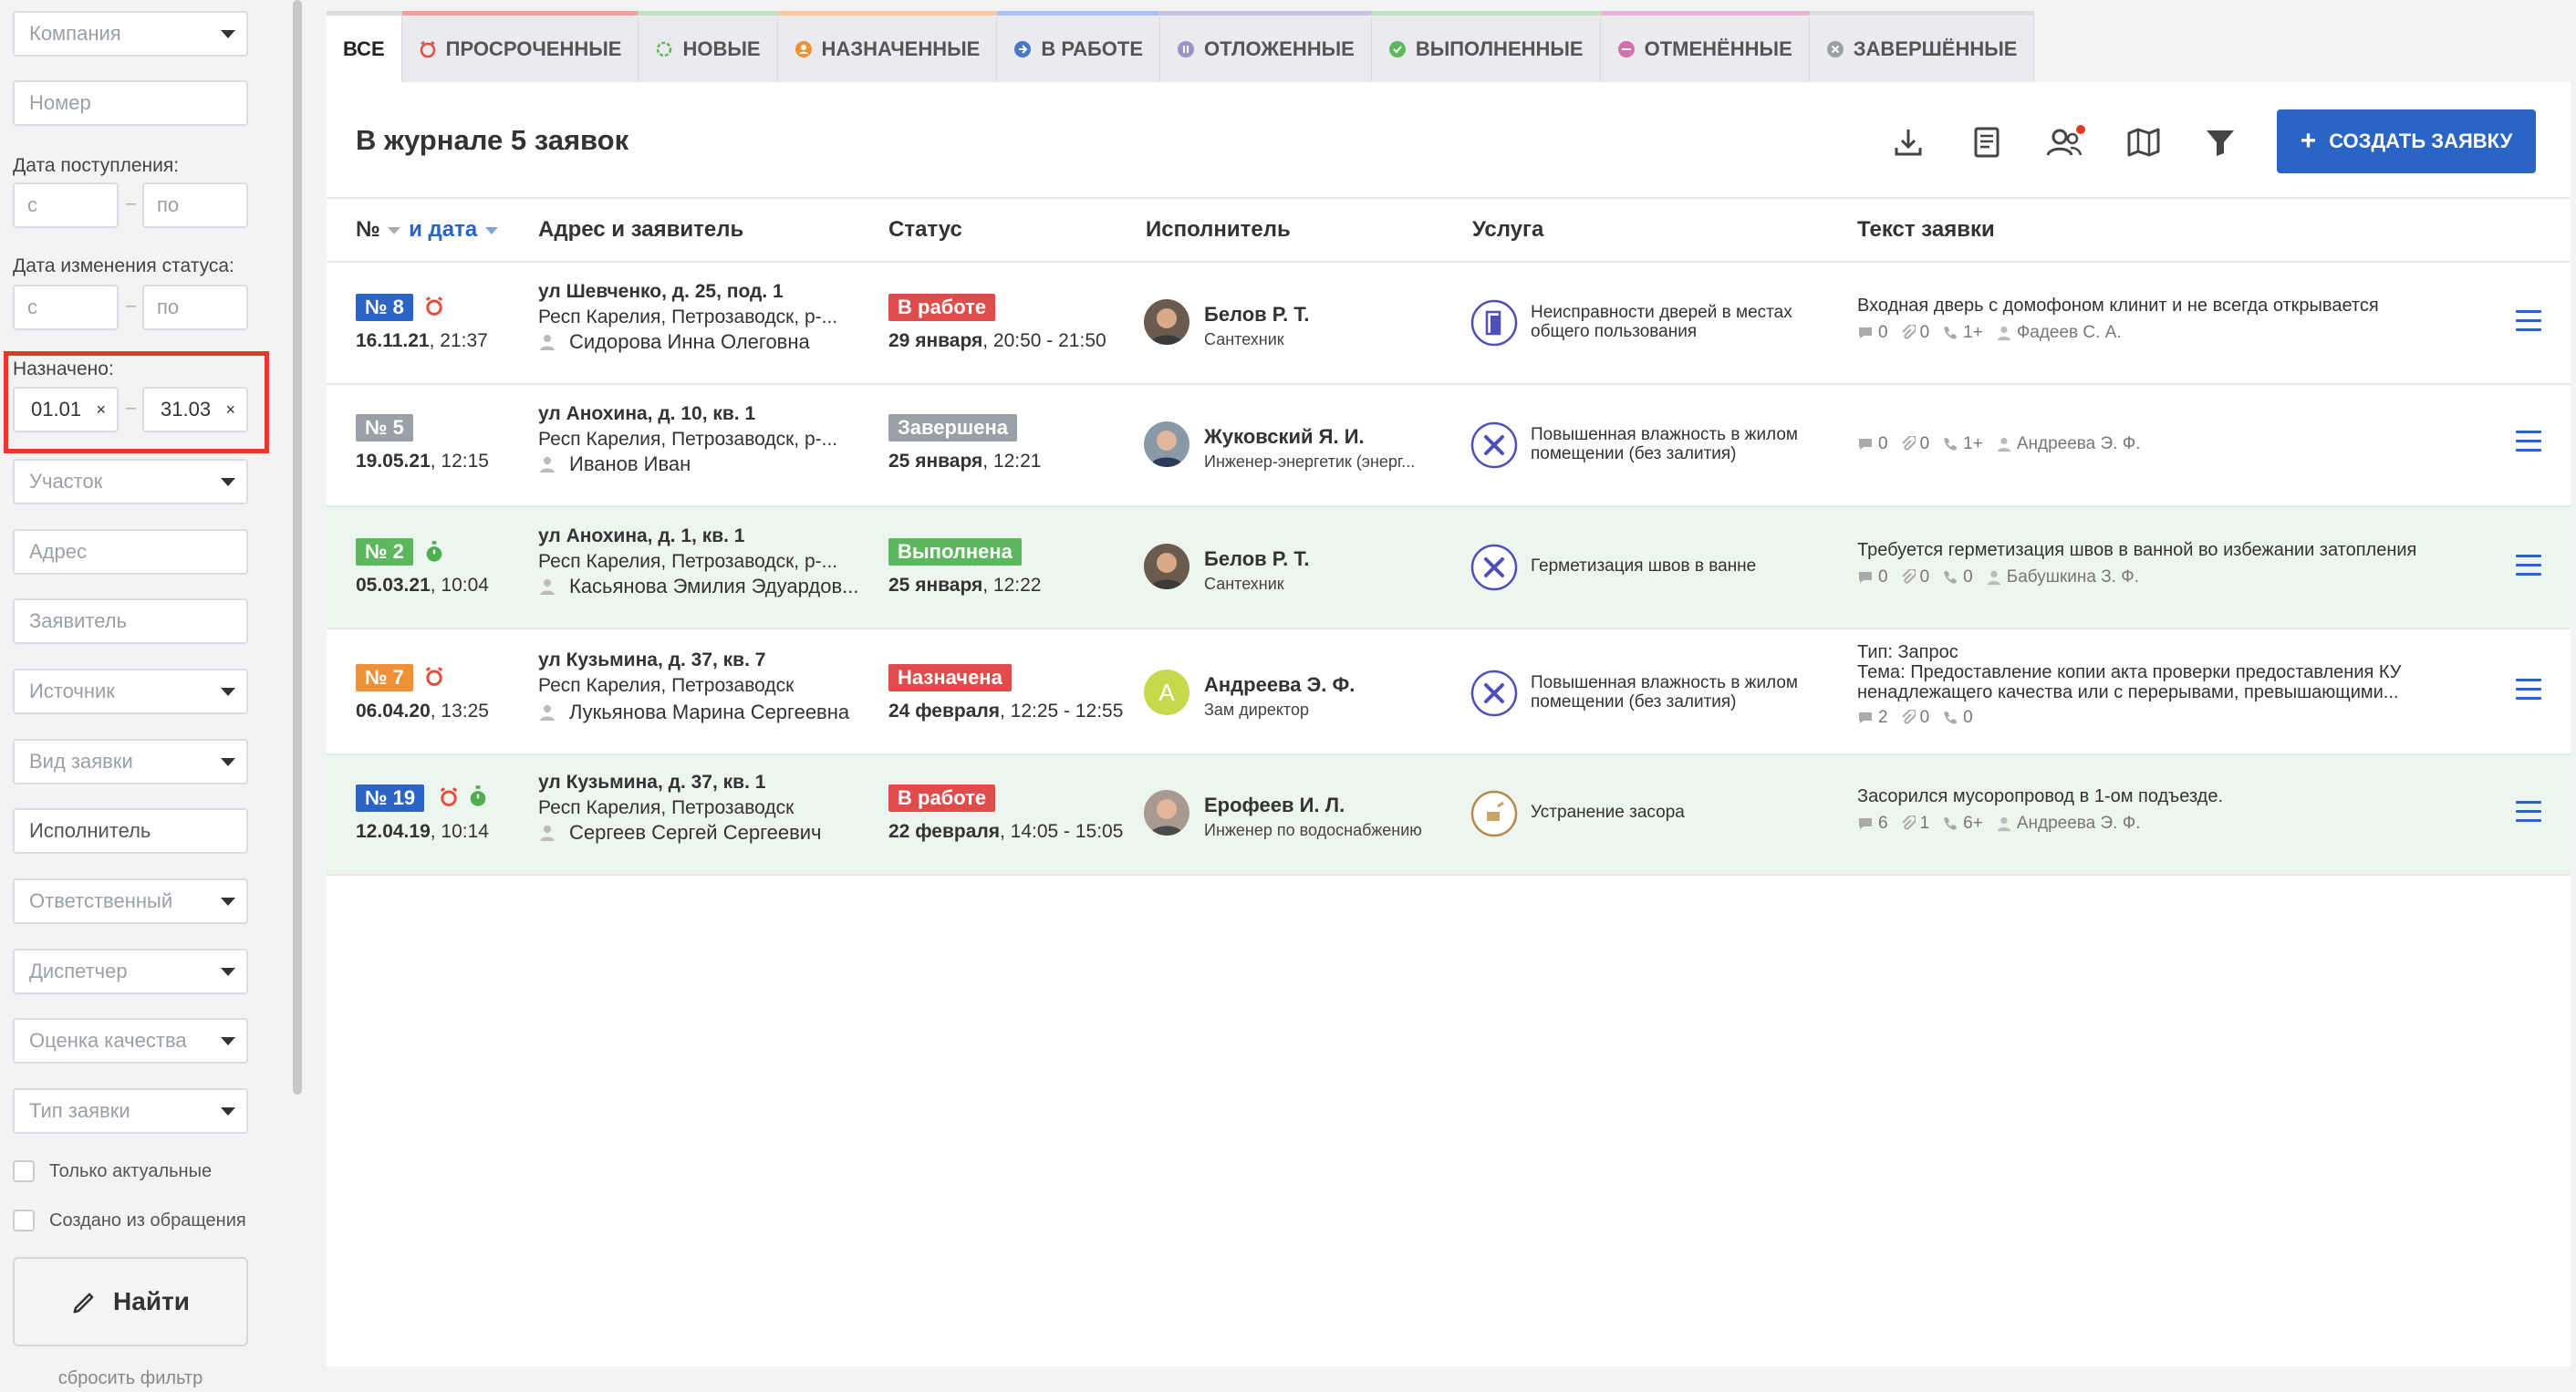 Image resolution: width=2576 pixels, height=1392 pixels. What do you see at coordinates (925, 230) in the screenshot?
I see `col-status-header: Статус` at bounding box center [925, 230].